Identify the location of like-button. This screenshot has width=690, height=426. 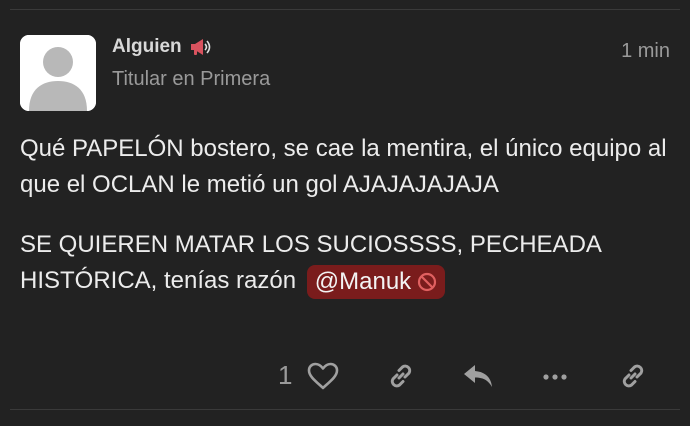
(323, 376).